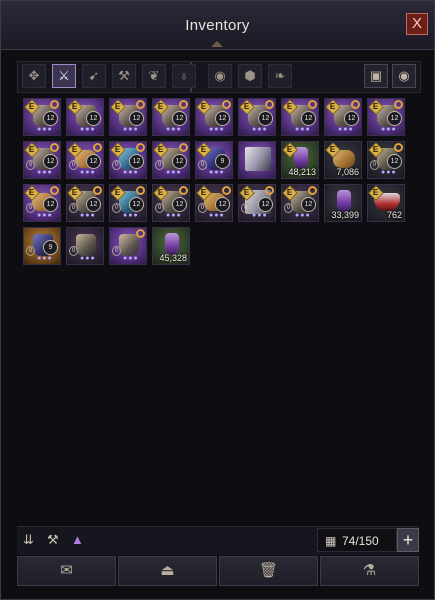 This screenshot has height=600, width=435. Describe the element at coordinates (343, 203) in the screenshot. I see `inventory-slot: 33,399` at that location.